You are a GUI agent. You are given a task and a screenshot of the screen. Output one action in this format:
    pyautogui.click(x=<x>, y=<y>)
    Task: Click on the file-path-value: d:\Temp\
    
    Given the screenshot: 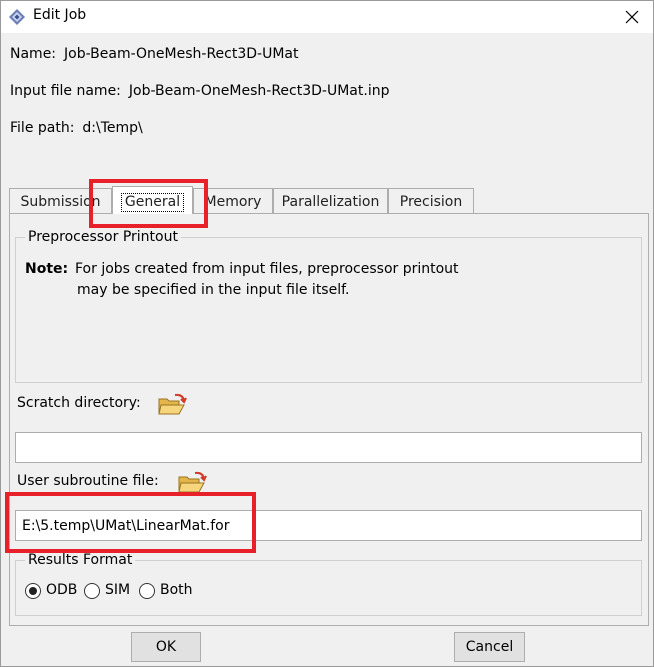 What is the action you would take?
    pyautogui.click(x=112, y=128)
    